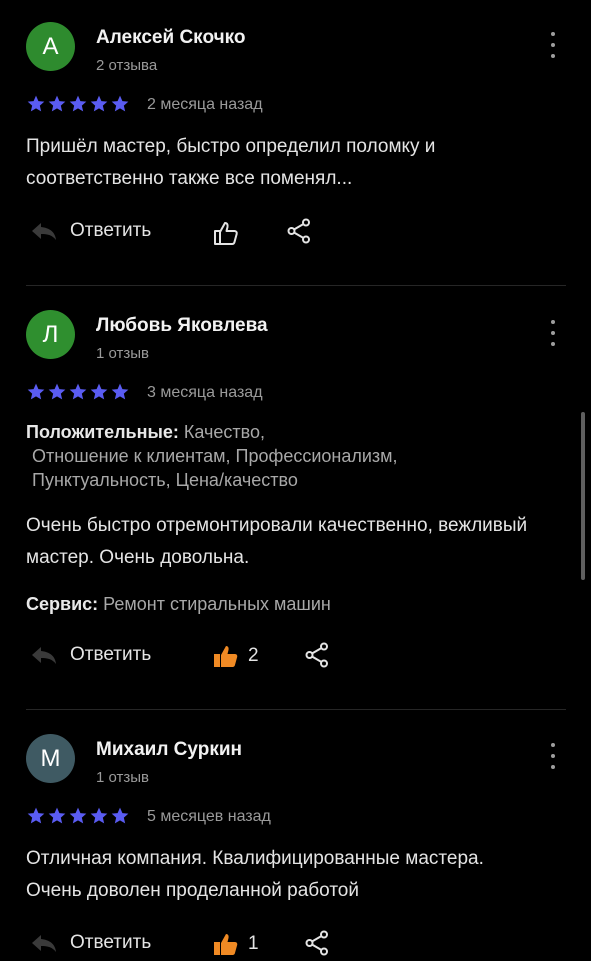 The image size is (591, 961). What do you see at coordinates (205, 392) in the screenshot?
I see `review-date: 3 месяца назад` at bounding box center [205, 392].